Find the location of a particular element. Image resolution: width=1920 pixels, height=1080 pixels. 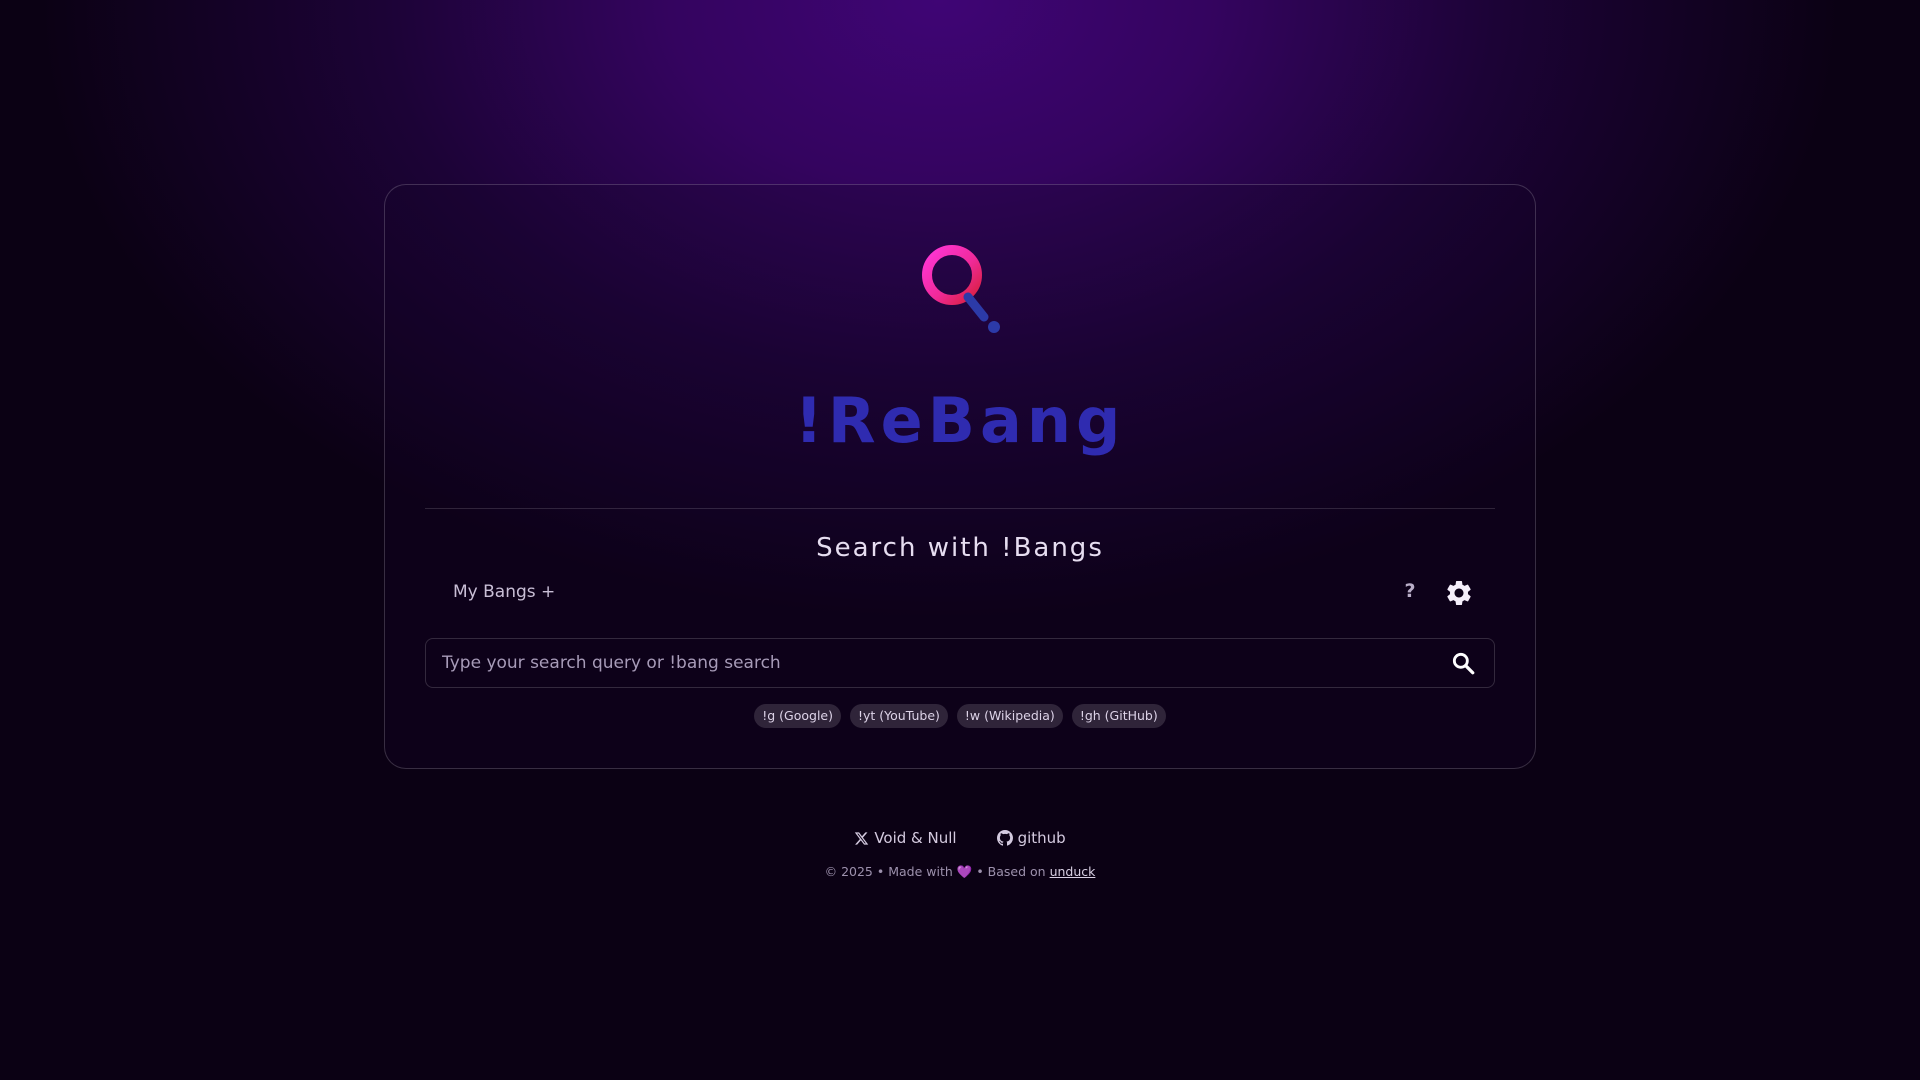

footer-link-github: github is located at coordinates (1031, 838).